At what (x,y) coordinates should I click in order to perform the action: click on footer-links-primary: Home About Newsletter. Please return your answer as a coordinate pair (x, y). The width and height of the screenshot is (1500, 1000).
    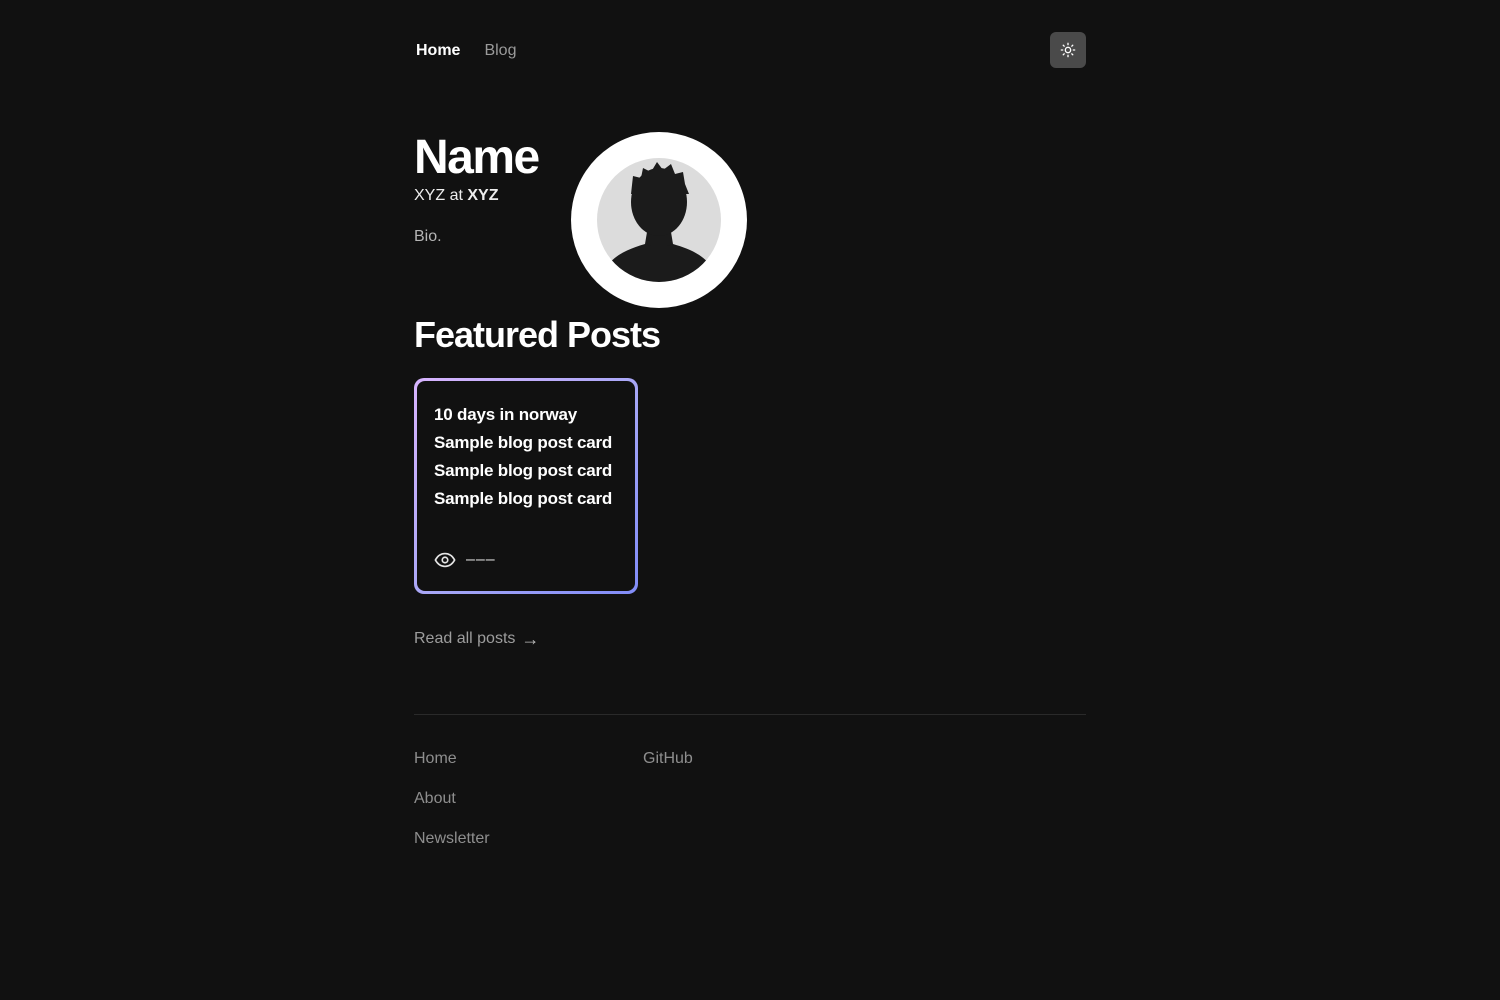
    Looking at the image, I should click on (452, 799).